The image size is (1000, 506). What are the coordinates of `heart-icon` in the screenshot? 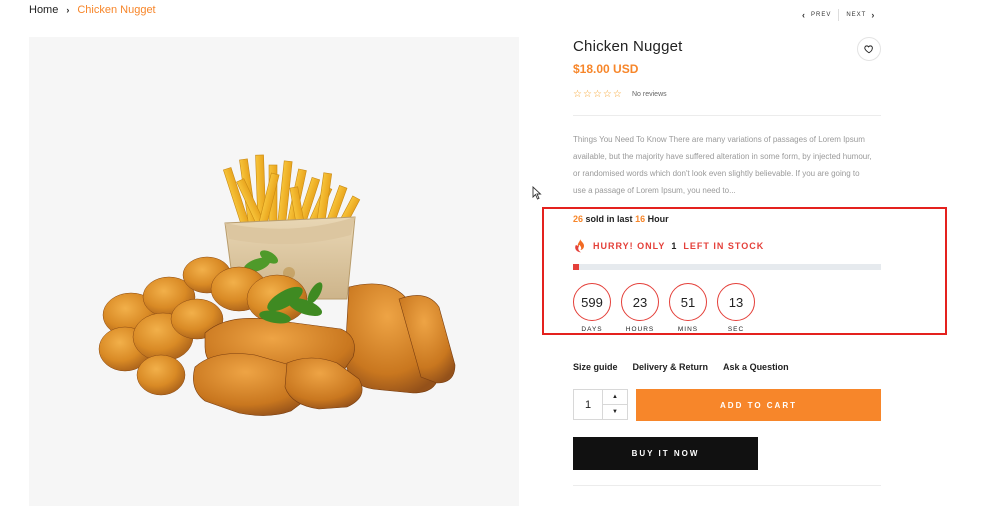 It's located at (868, 49).